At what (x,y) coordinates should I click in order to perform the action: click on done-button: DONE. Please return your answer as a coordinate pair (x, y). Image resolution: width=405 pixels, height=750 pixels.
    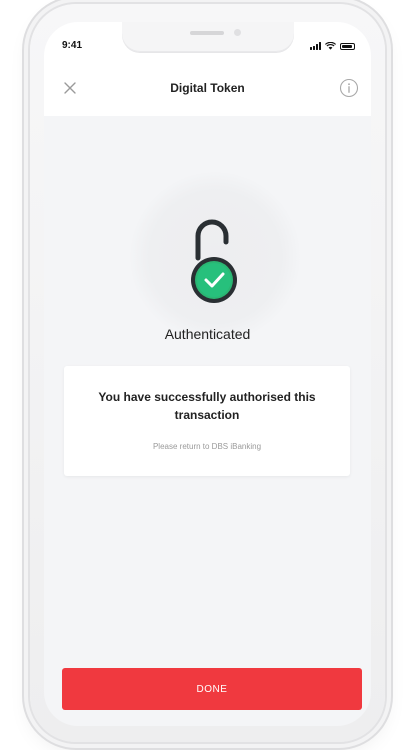
    Looking at the image, I should click on (212, 689).